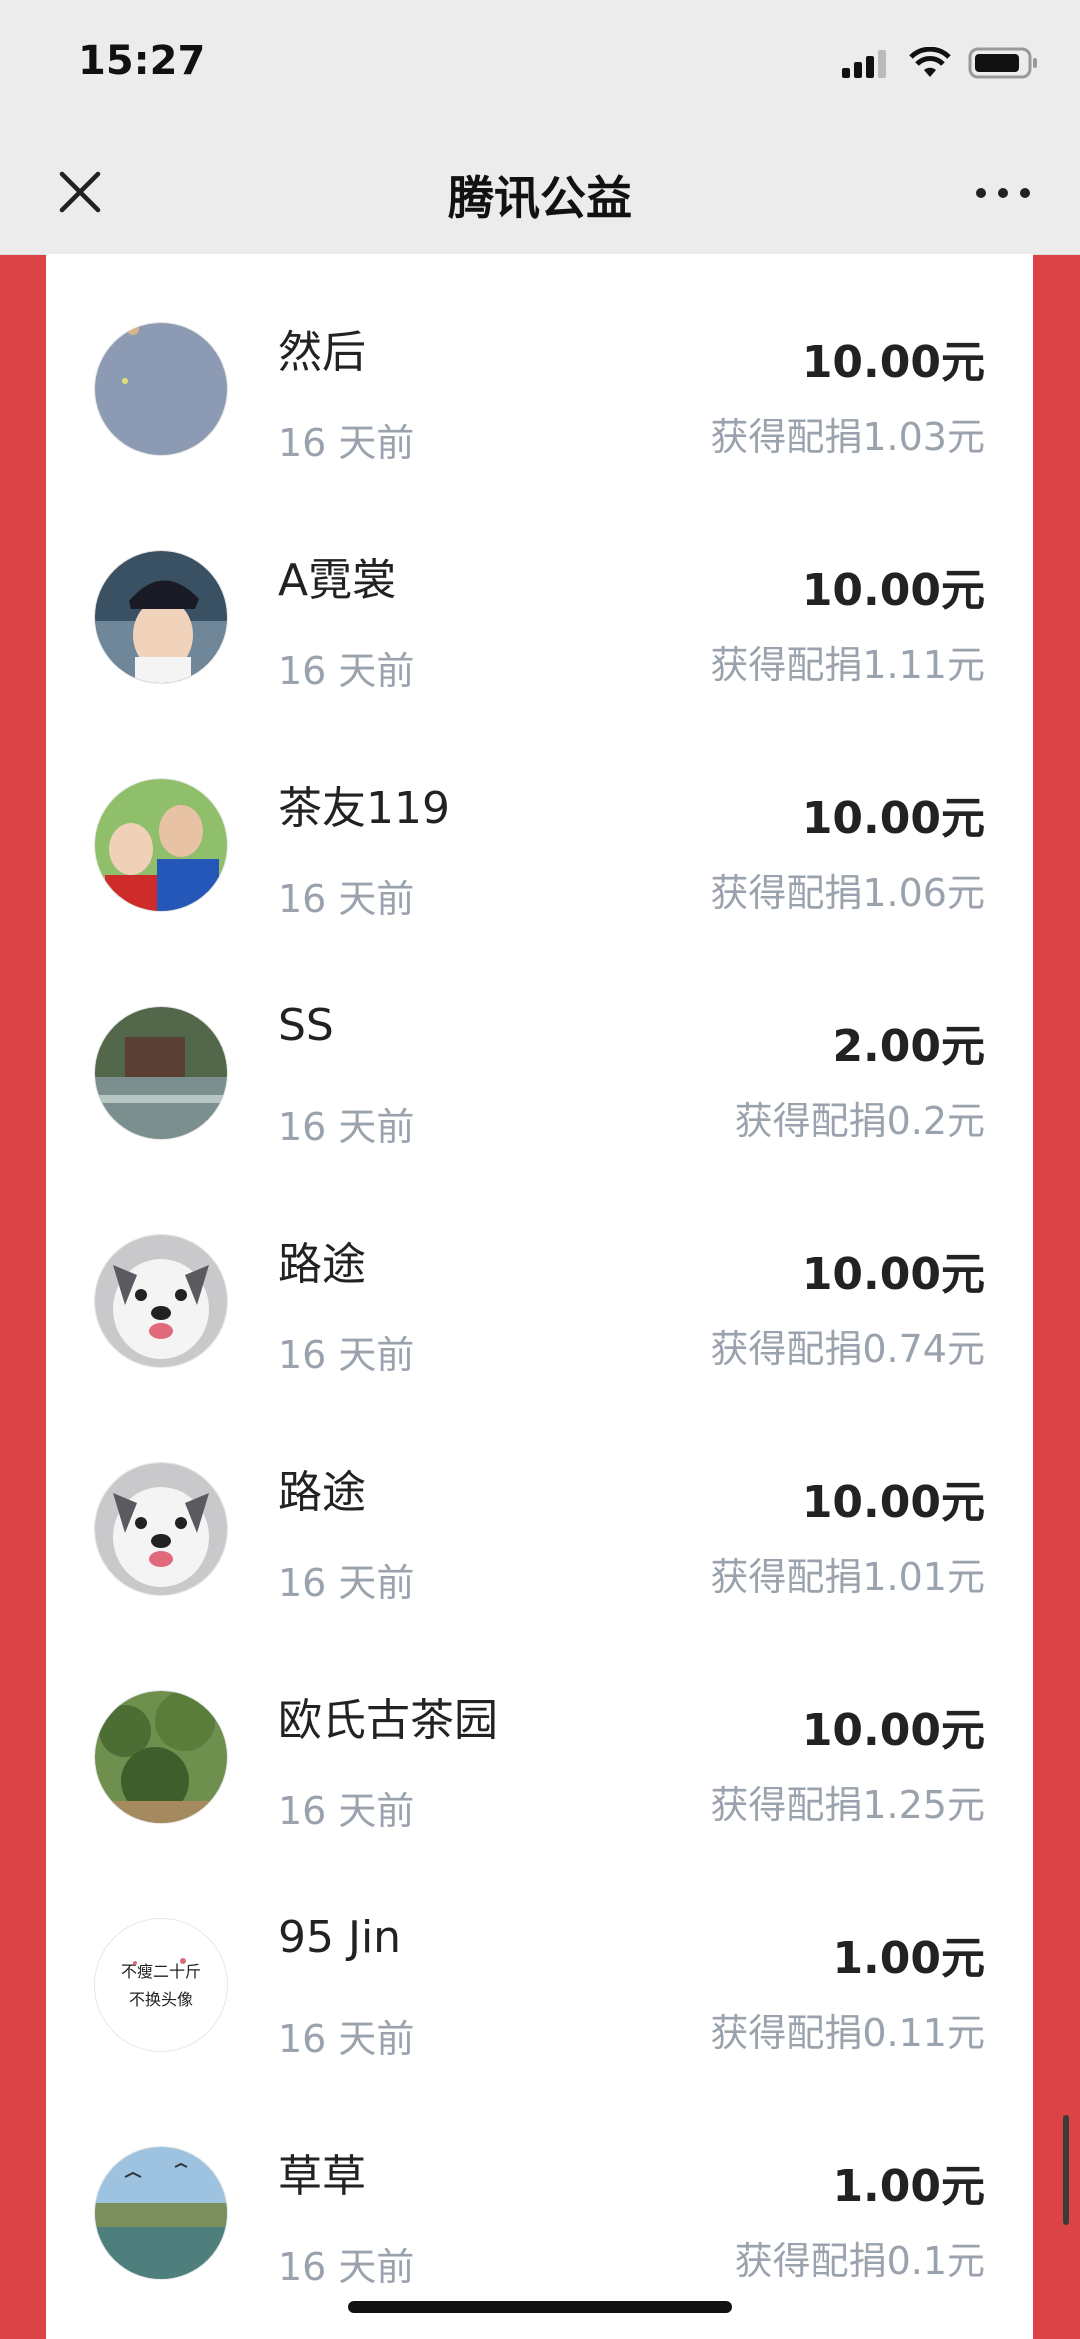 The image size is (1080, 2339). I want to click on list-item: A霓裳 16 天前 10.00元 获得配捐1.11元, so click(539, 596).